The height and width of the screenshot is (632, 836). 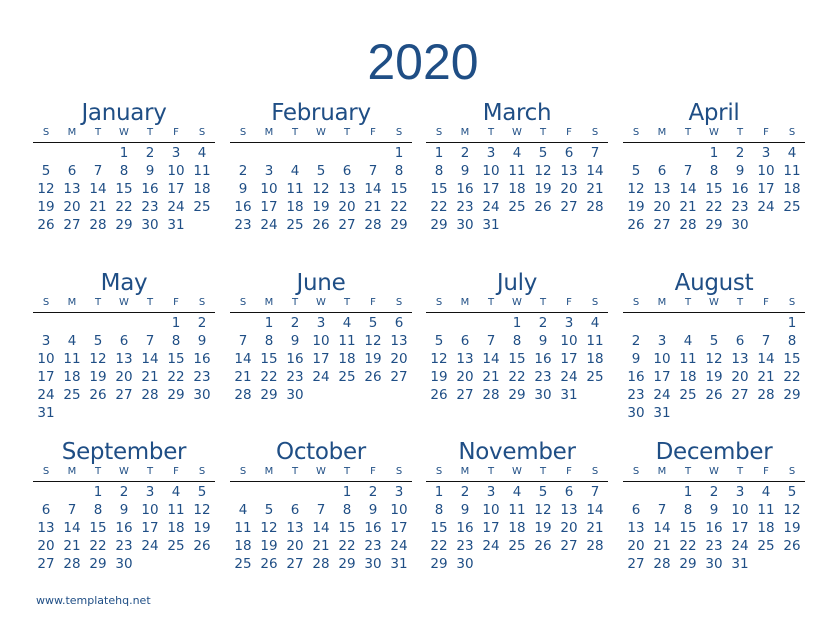 I want to click on day-cell: 8, so click(x=124, y=171).